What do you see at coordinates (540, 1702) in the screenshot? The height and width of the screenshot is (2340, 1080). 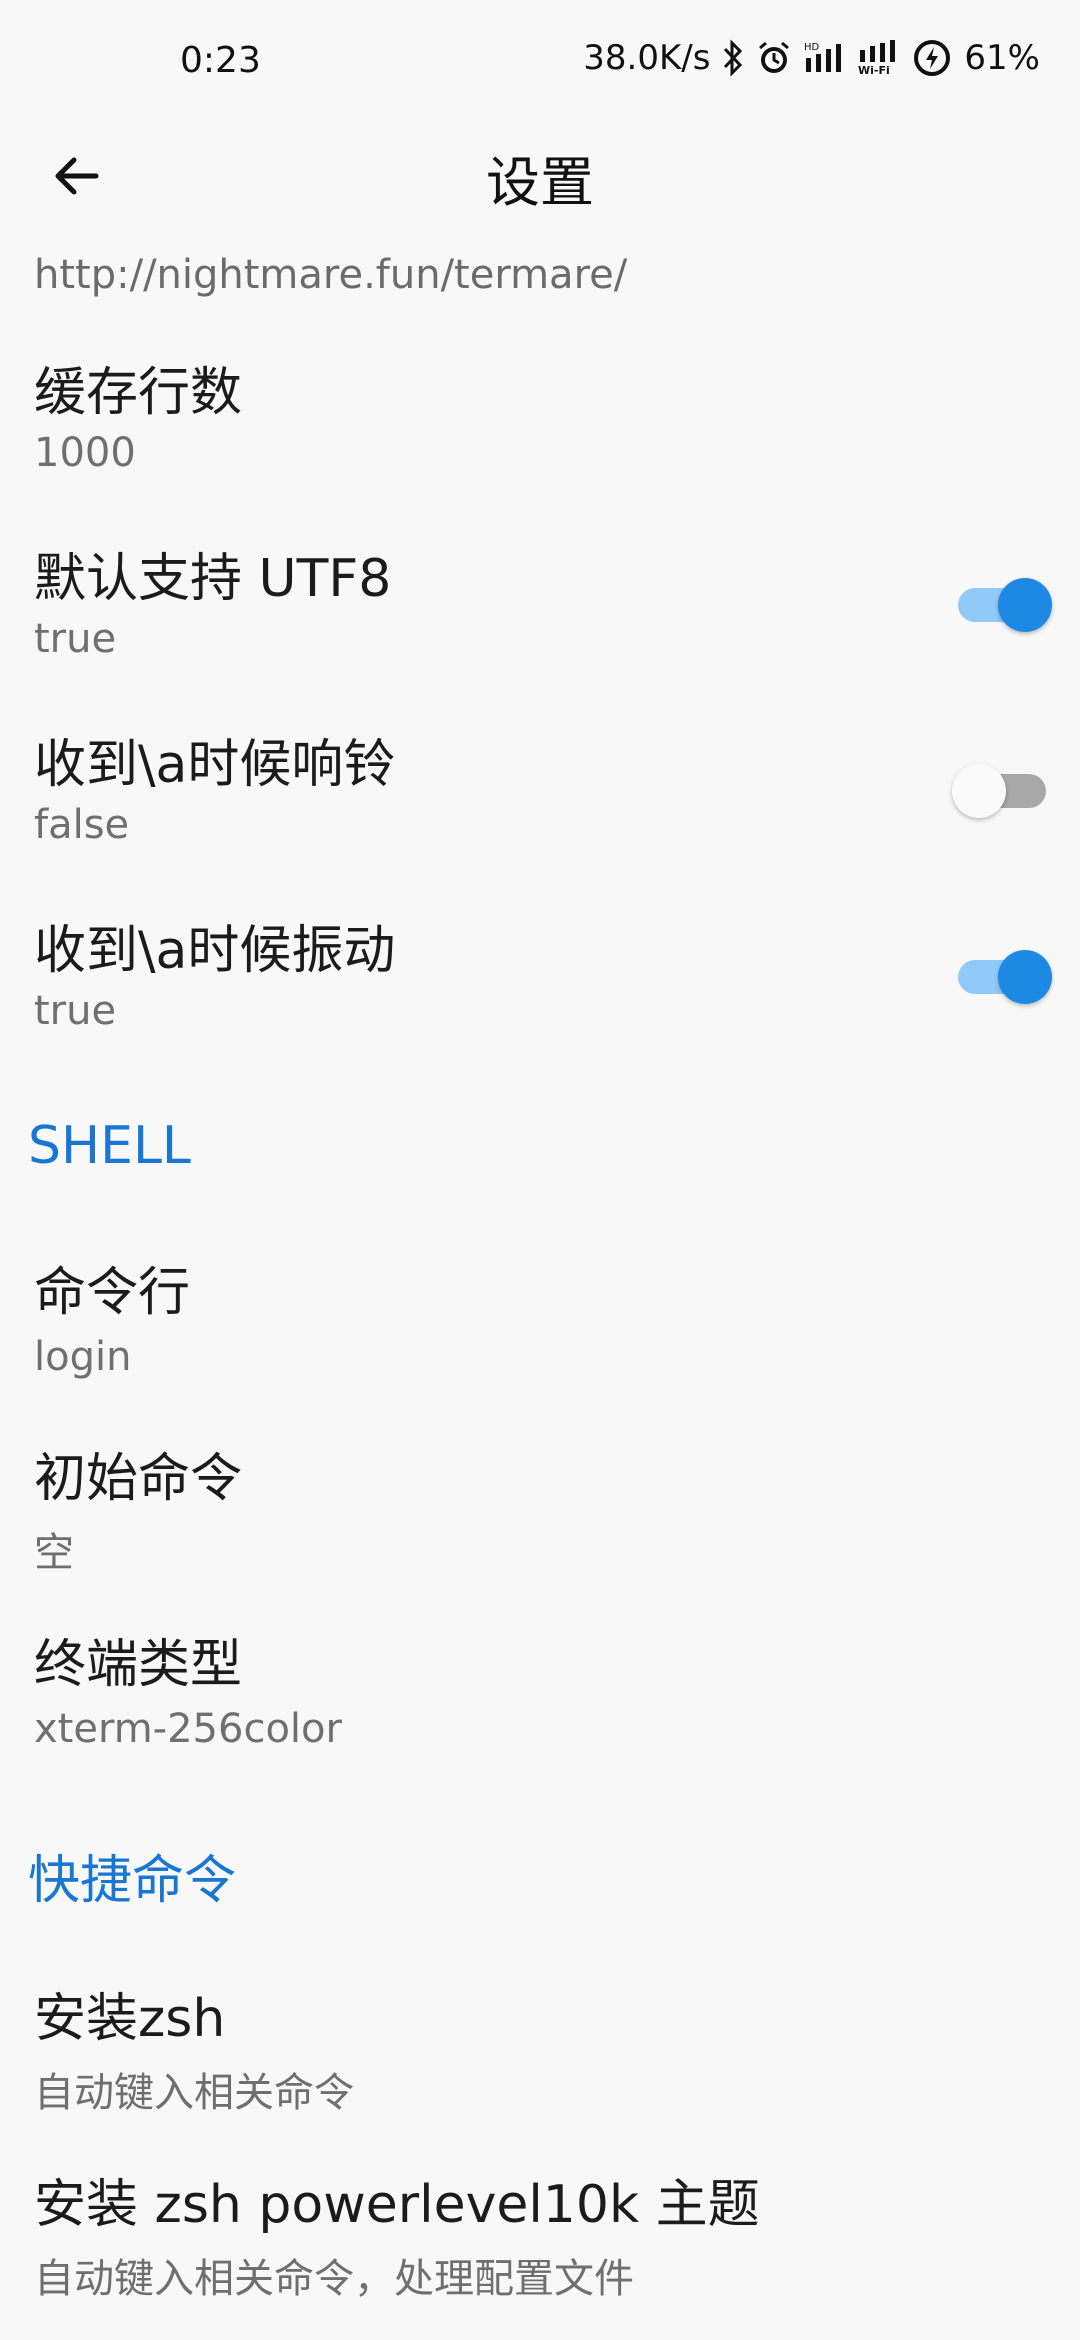 I see `setting-terminal-type: 终端类型 xterm-256color` at bounding box center [540, 1702].